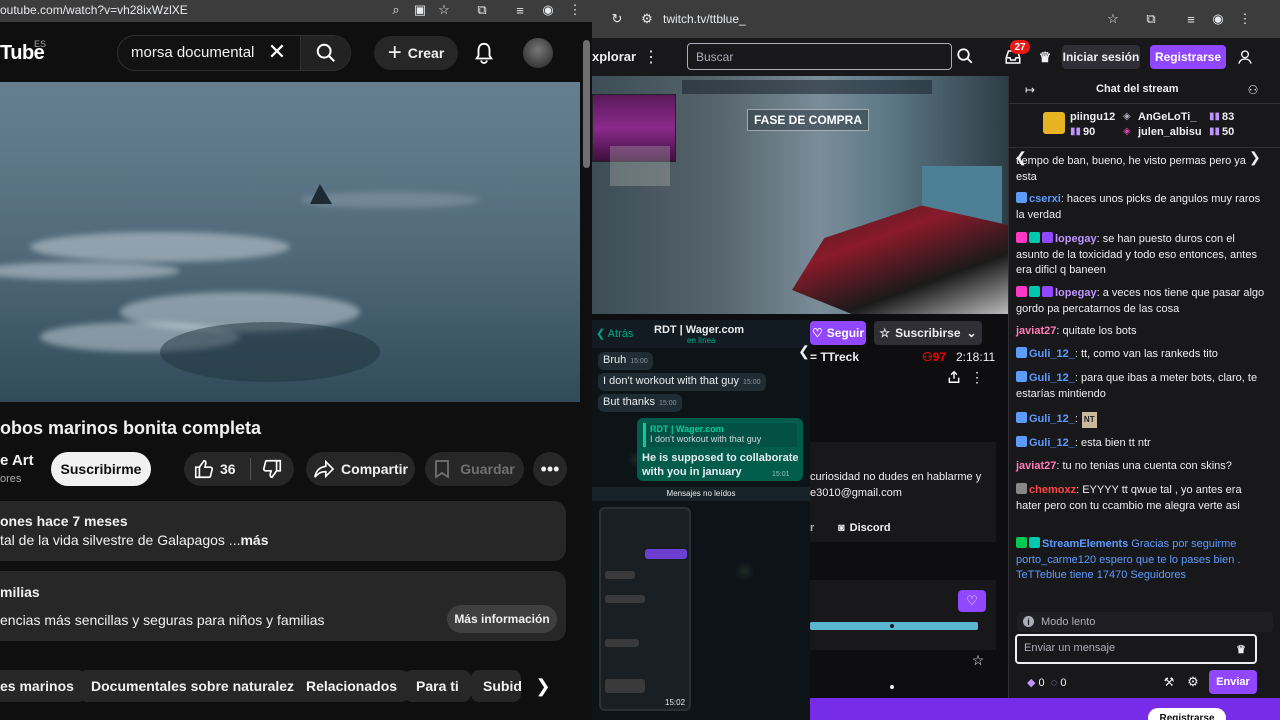 This screenshot has width=1280, height=720. Describe the element at coordinates (954, 377) in the screenshot. I see `share-button` at that location.